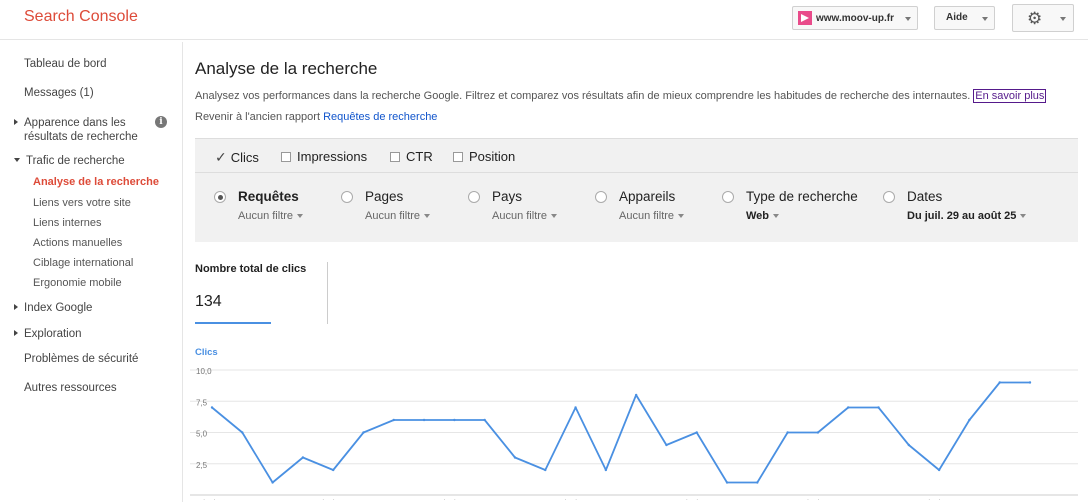 This screenshot has width=1088, height=502. What do you see at coordinates (208, 301) in the screenshot?
I see `total-clicks-value: 134` at bounding box center [208, 301].